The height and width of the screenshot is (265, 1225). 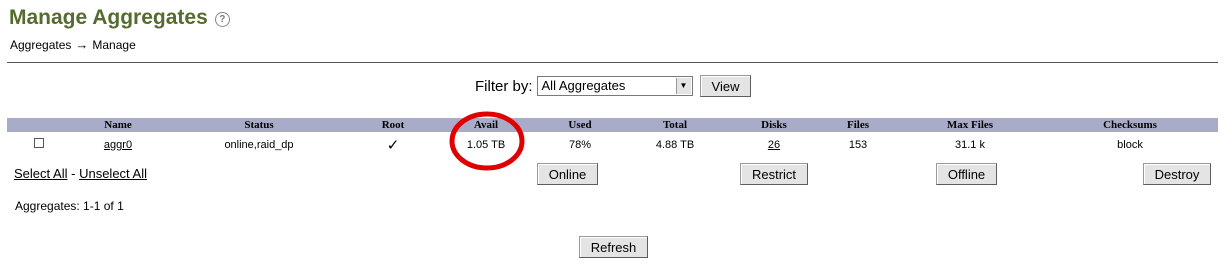 What do you see at coordinates (970, 125) in the screenshot?
I see `column-header-max-files: Max Files` at bounding box center [970, 125].